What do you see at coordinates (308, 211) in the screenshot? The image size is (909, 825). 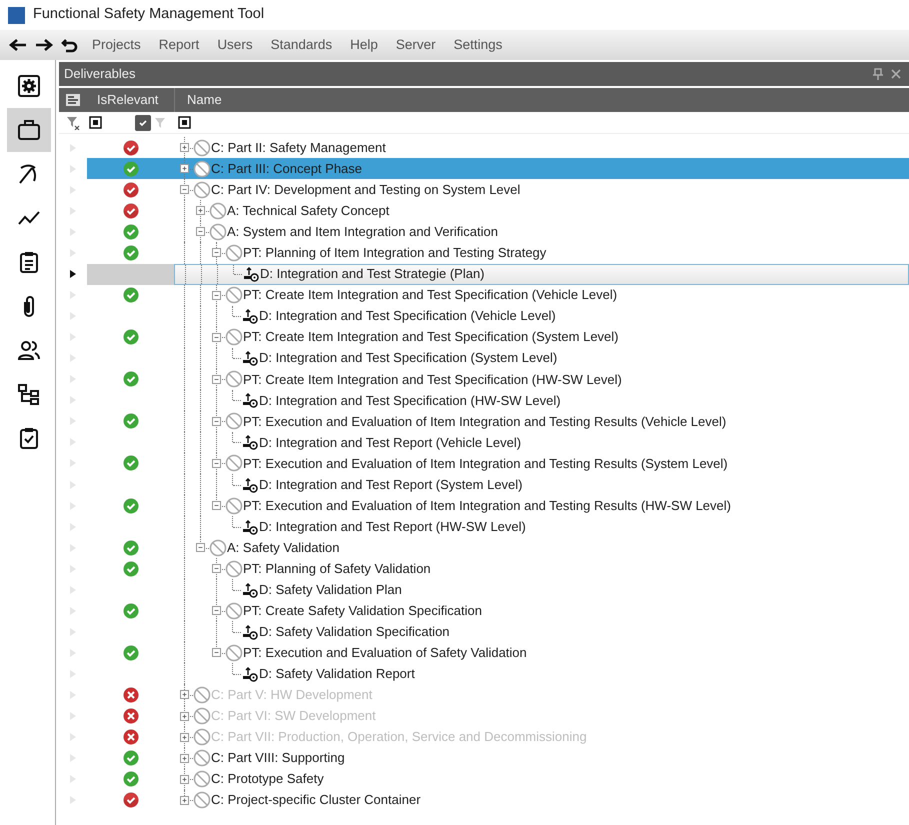 I see `tree-item-label: A: Technical Safety Concept` at bounding box center [308, 211].